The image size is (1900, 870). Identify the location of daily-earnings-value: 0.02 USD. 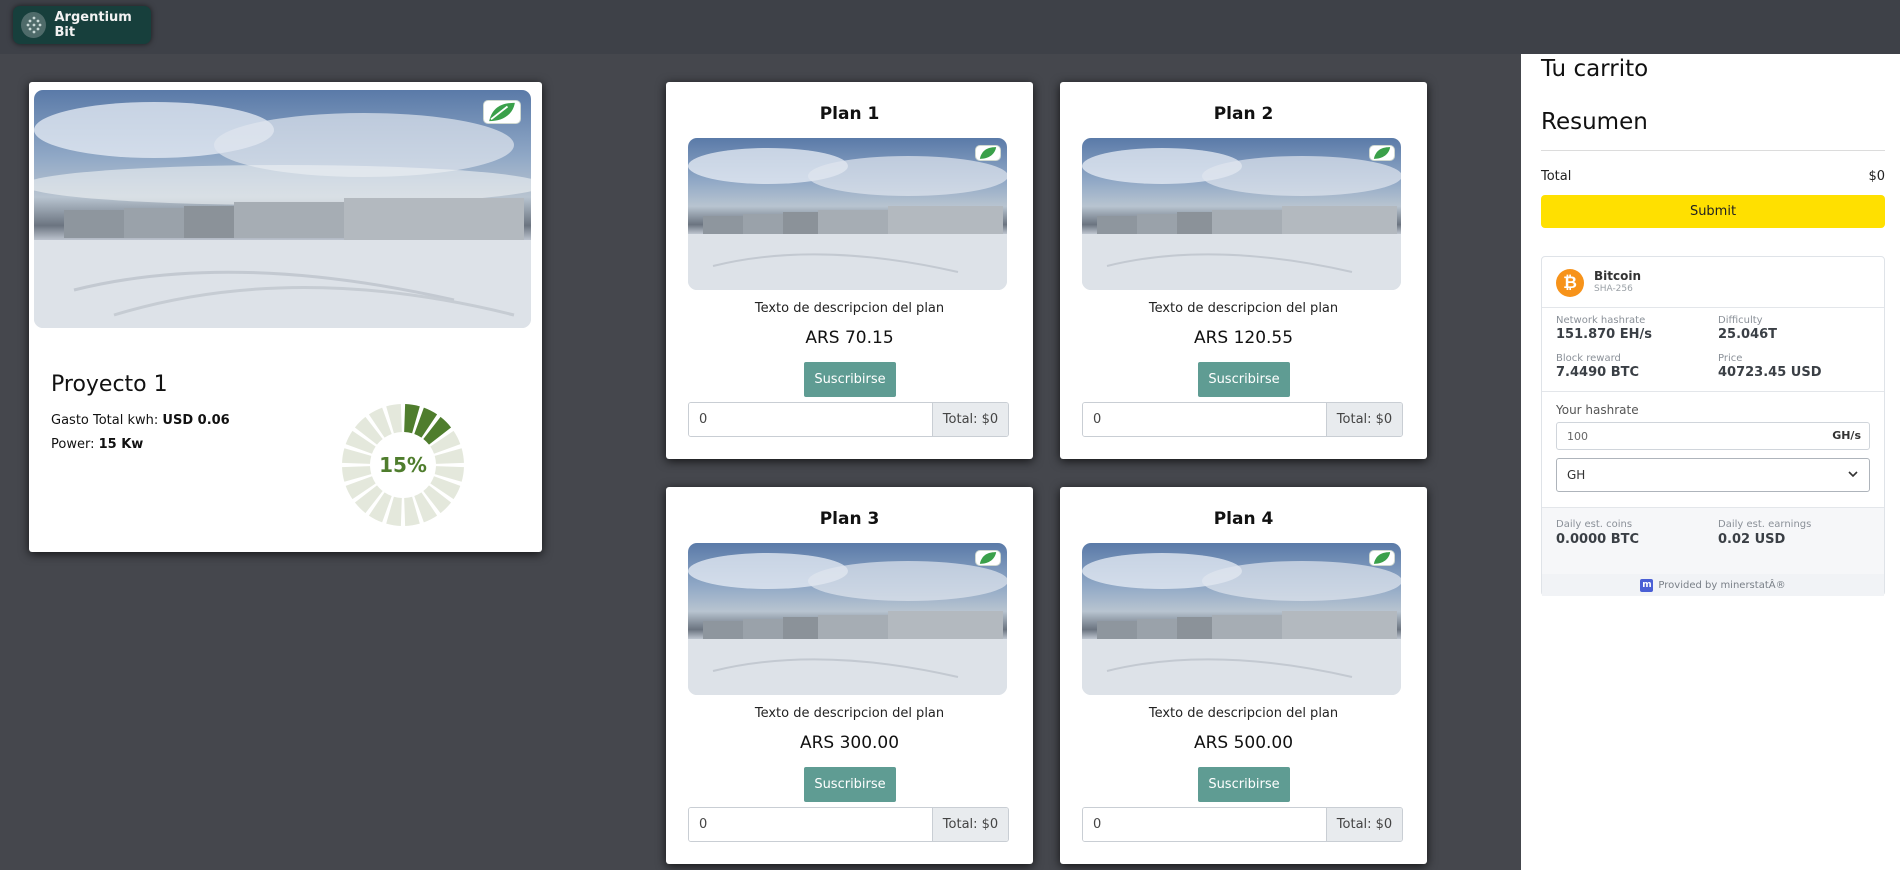
(1752, 539).